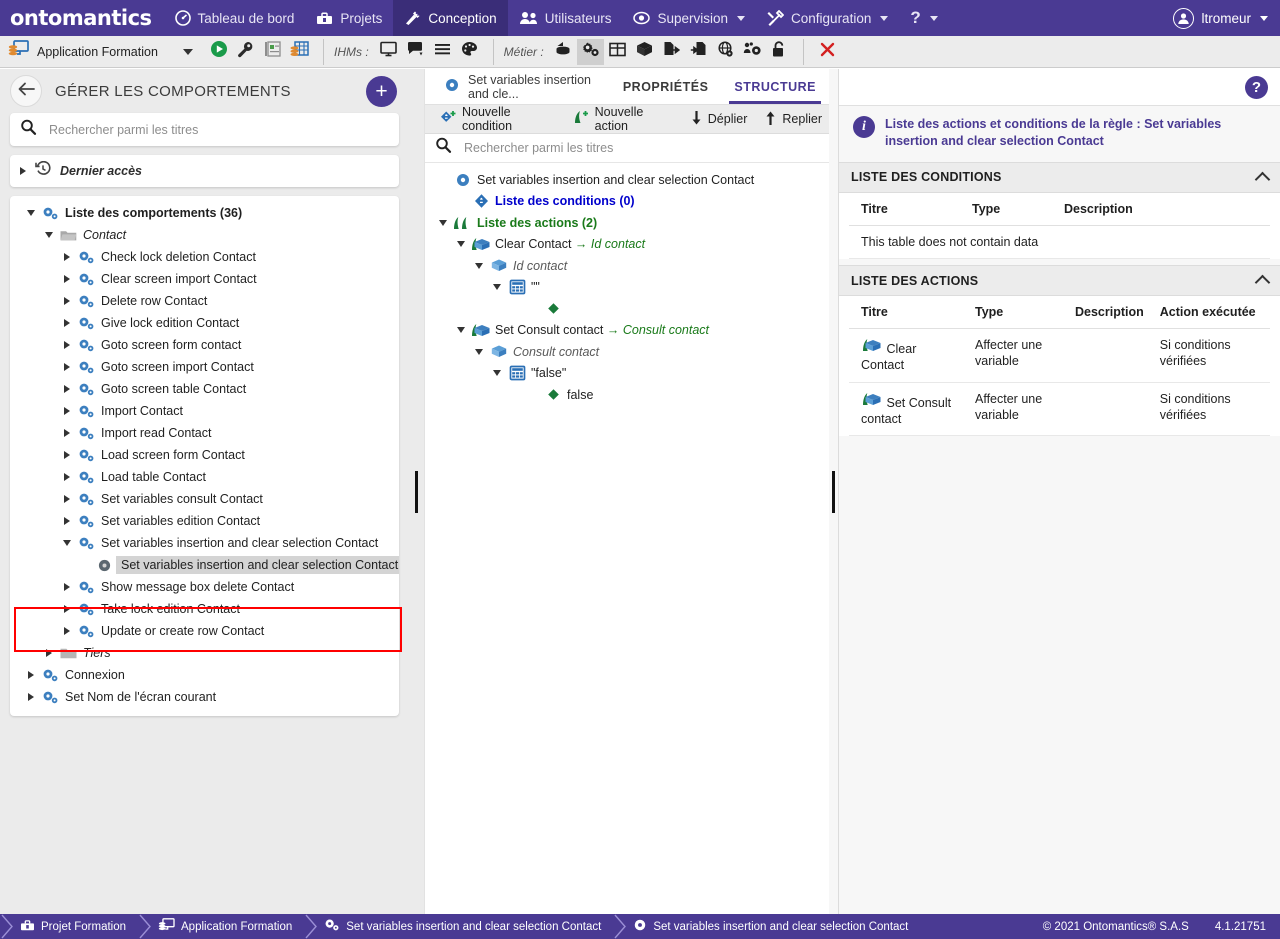 The width and height of the screenshot is (1280, 939). Describe the element at coordinates (617, 52) in the screenshot. I see `metier-table-button` at that location.